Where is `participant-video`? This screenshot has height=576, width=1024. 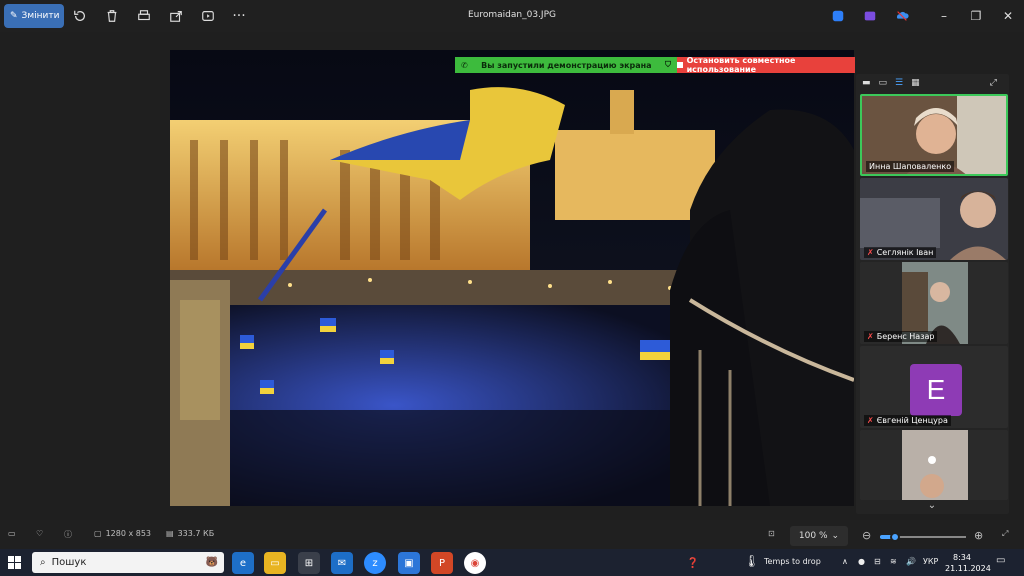 participant-video is located at coordinates (934, 465).